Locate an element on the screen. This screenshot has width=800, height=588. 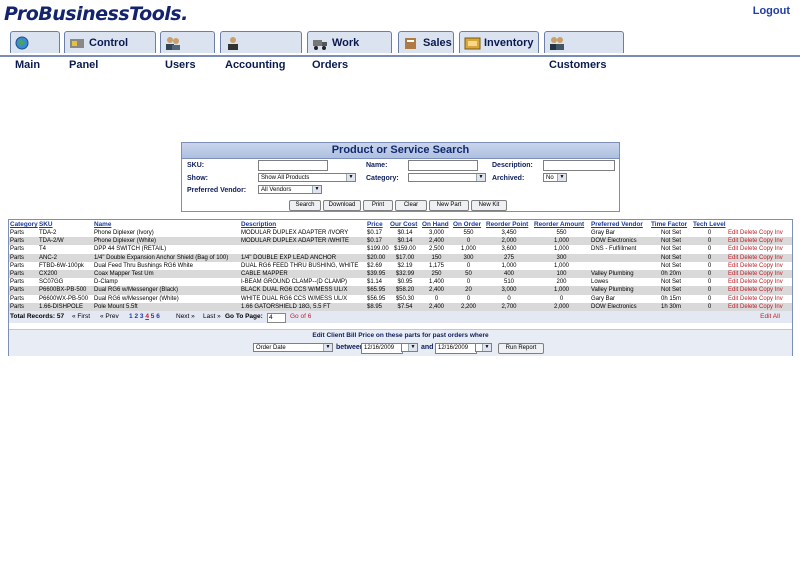
col-on-hand: On Hand is located at coordinates (436, 224).